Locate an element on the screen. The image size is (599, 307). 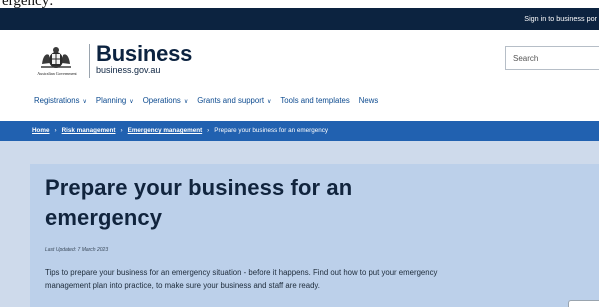
nav-item-label: News is located at coordinates (368, 100).